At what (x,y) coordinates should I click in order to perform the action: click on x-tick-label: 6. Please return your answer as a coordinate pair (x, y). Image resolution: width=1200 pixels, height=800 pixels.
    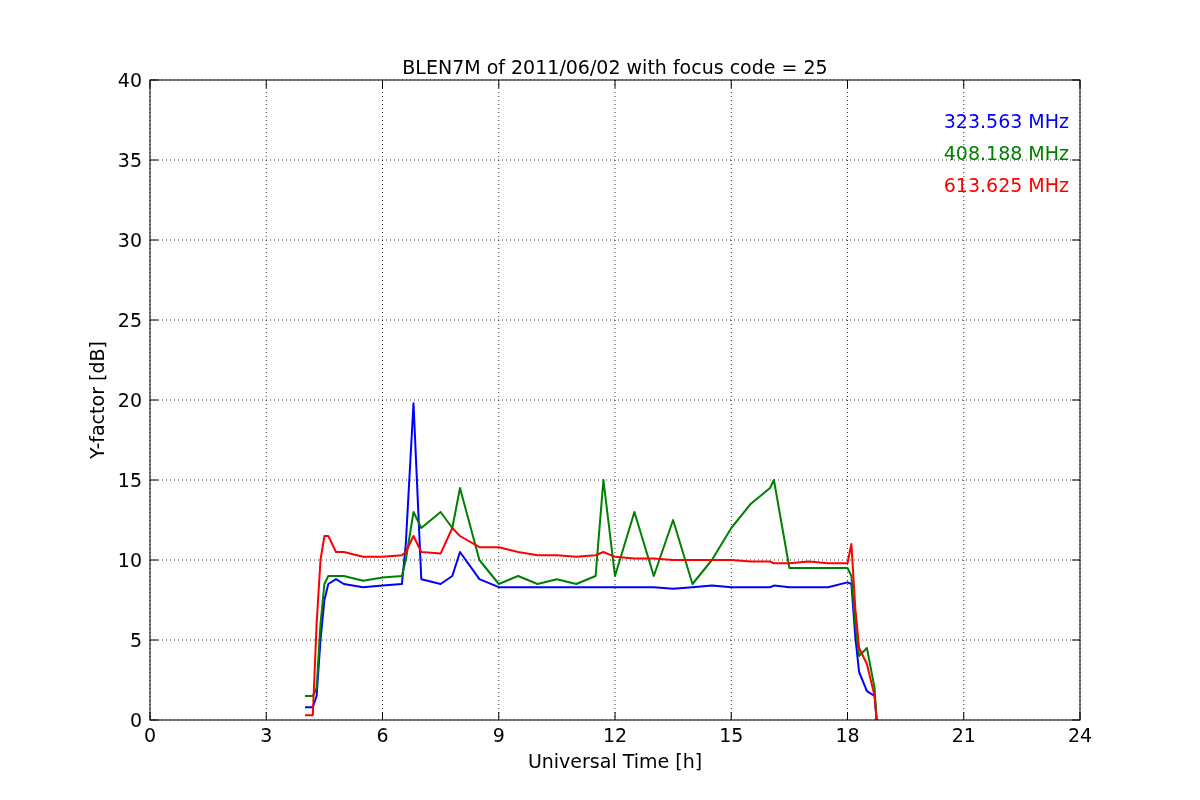
    Looking at the image, I should click on (382, 735).